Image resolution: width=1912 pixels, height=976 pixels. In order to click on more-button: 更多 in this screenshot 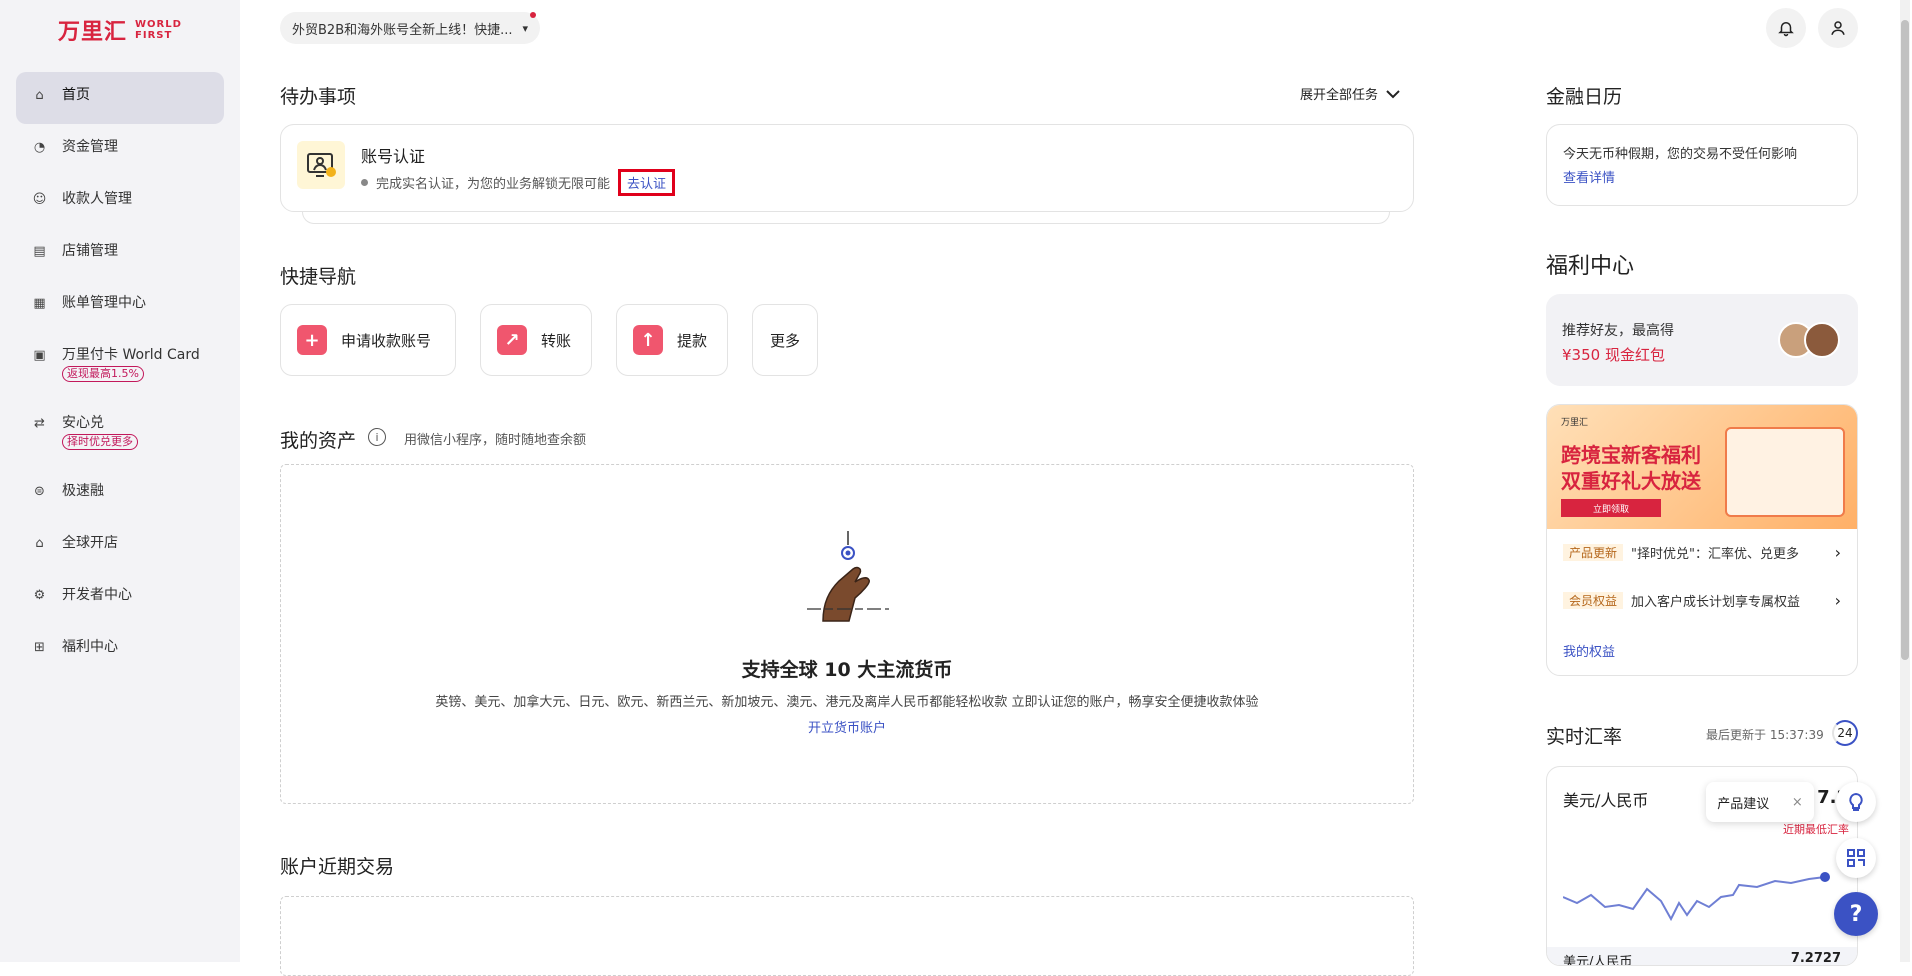, I will do `click(785, 340)`.